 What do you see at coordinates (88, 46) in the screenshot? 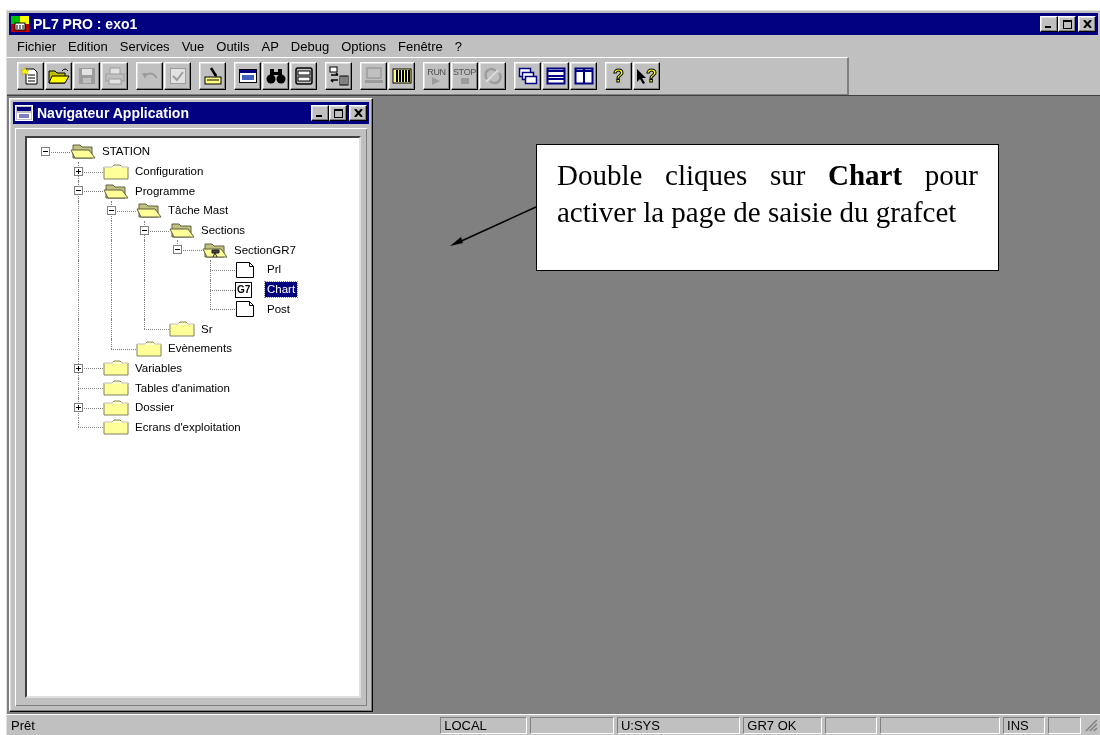
I see `menu-item: Edition` at bounding box center [88, 46].